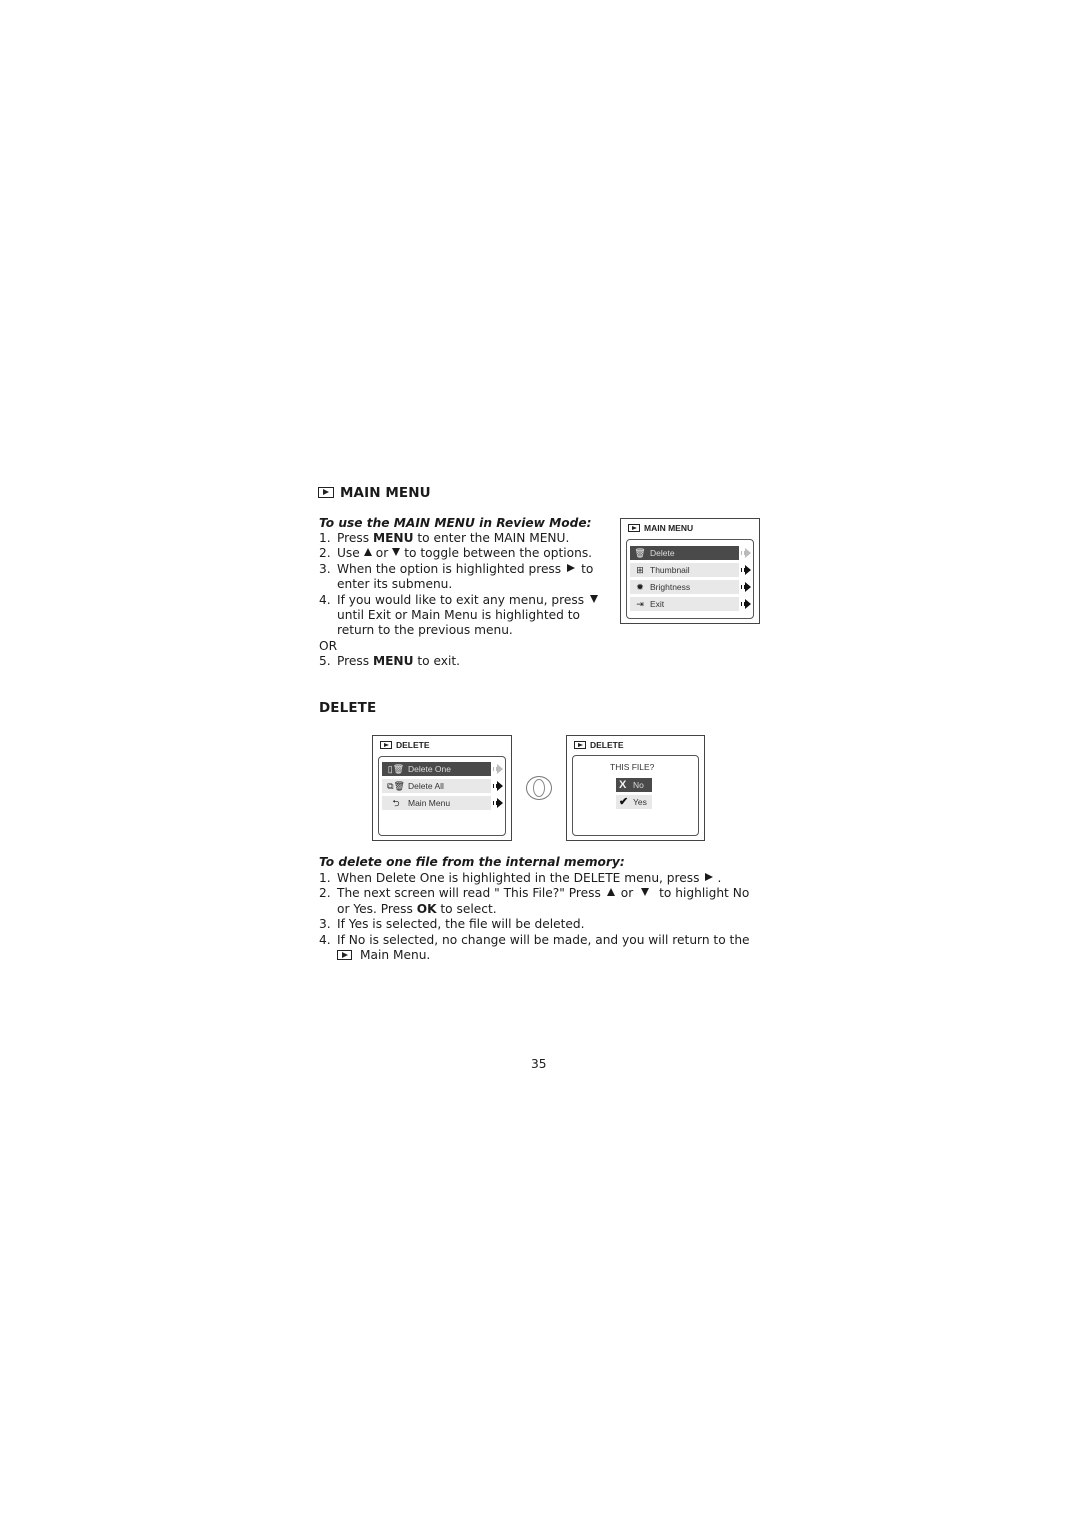  I want to click on menu-item-delete-all: ⧉🗑︎ Delete All, so click(436, 786).